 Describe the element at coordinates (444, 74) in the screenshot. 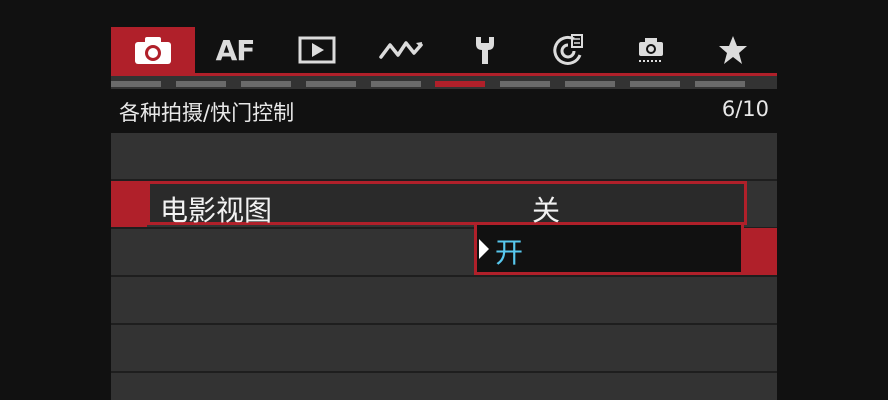

I see `tab-underline` at that location.